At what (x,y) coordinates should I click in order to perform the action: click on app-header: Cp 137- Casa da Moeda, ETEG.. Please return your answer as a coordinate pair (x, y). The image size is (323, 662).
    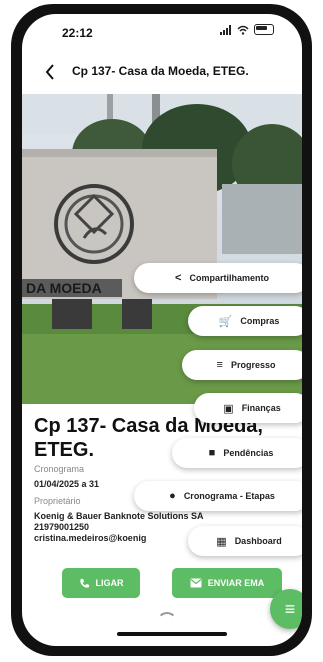
    Looking at the image, I should click on (162, 72).